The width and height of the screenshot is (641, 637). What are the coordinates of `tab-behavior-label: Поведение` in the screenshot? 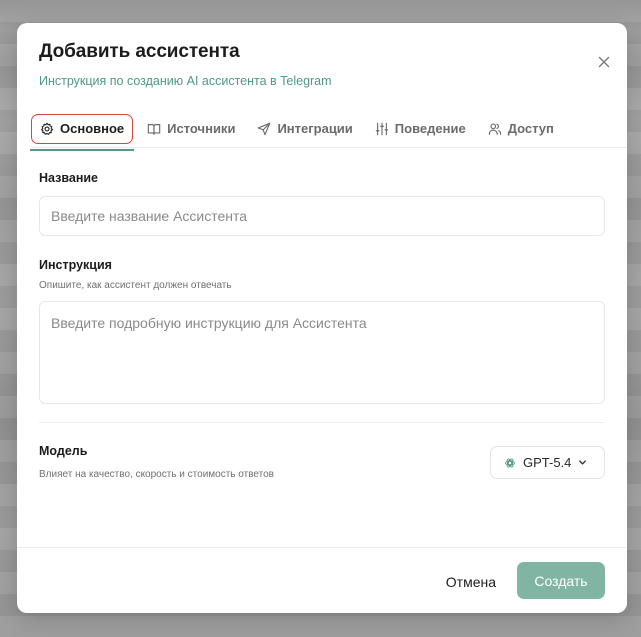 It's located at (430, 128).